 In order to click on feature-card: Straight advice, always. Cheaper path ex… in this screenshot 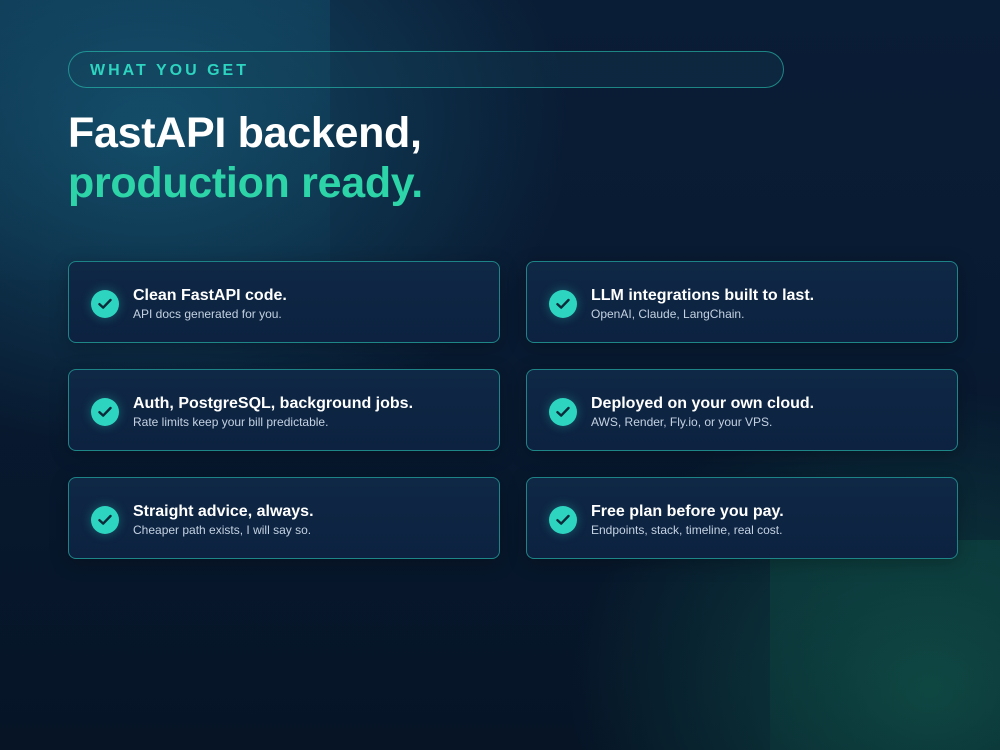, I will do `click(284, 518)`.